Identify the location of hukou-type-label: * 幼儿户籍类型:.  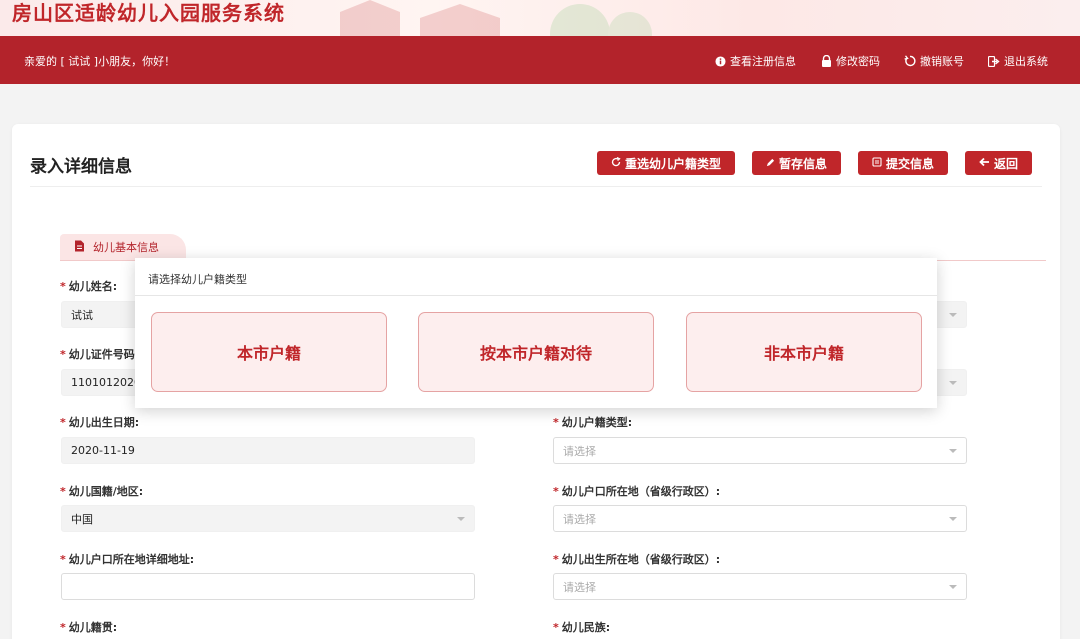
(593, 422).